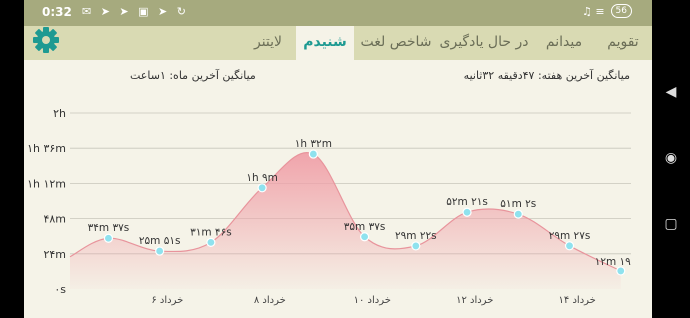 This screenshot has height=318, width=690. Describe the element at coordinates (135, 11) in the screenshot. I see `notification-icons: ✉ ➤ ➤ ▣ ➤ ↻` at that location.